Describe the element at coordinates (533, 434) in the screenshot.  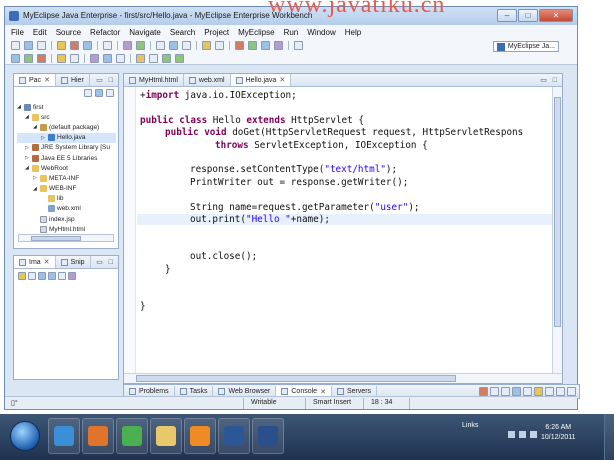
I see `volume-icon` at that location.